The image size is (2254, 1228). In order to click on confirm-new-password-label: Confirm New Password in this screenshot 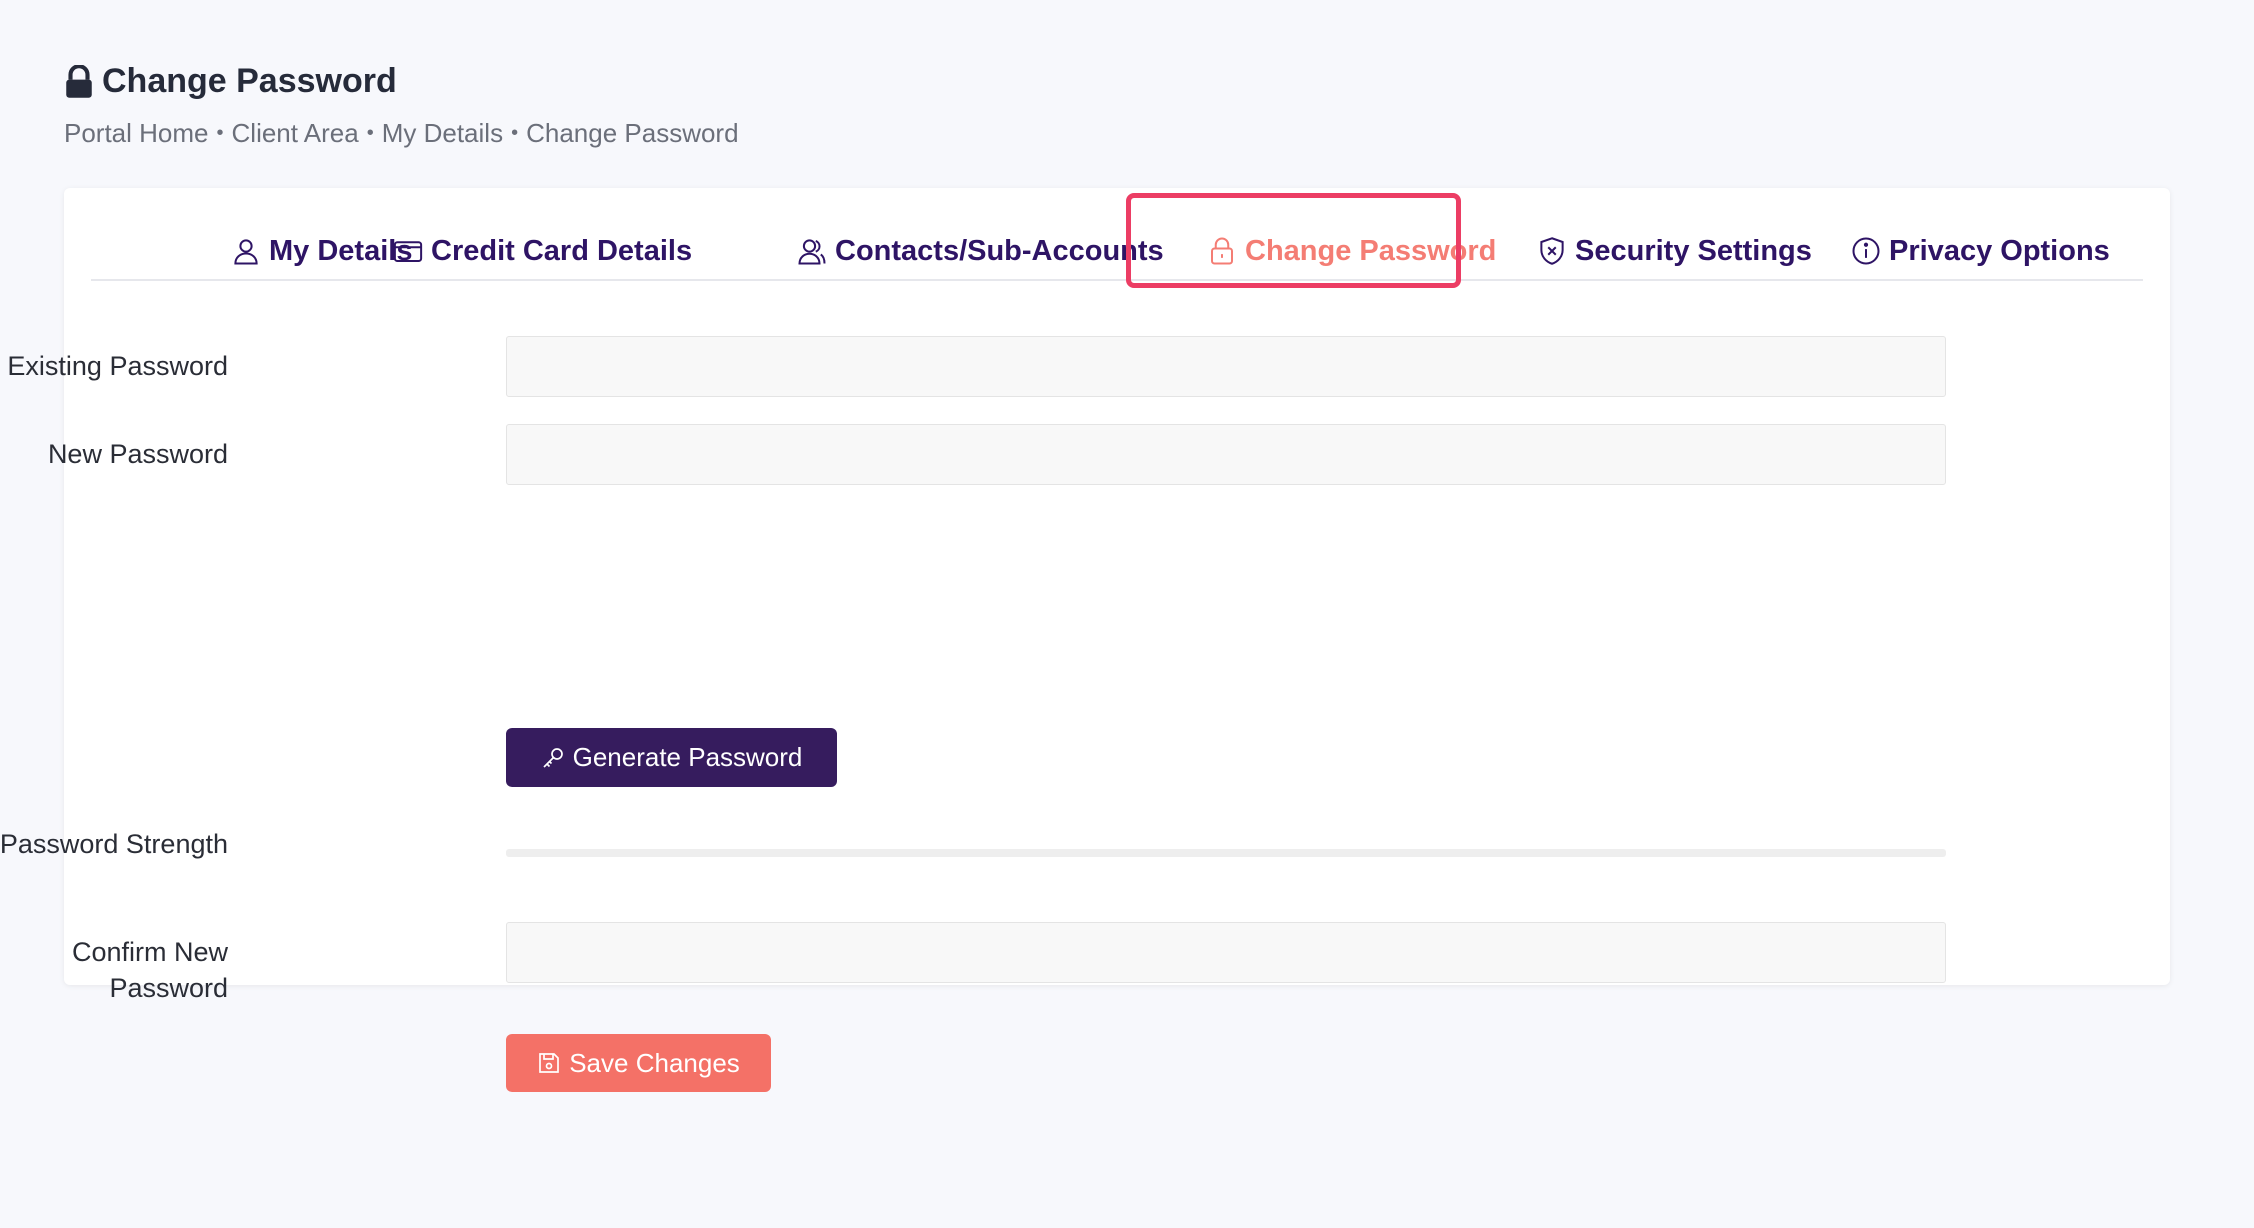, I will do `click(114, 970)`.